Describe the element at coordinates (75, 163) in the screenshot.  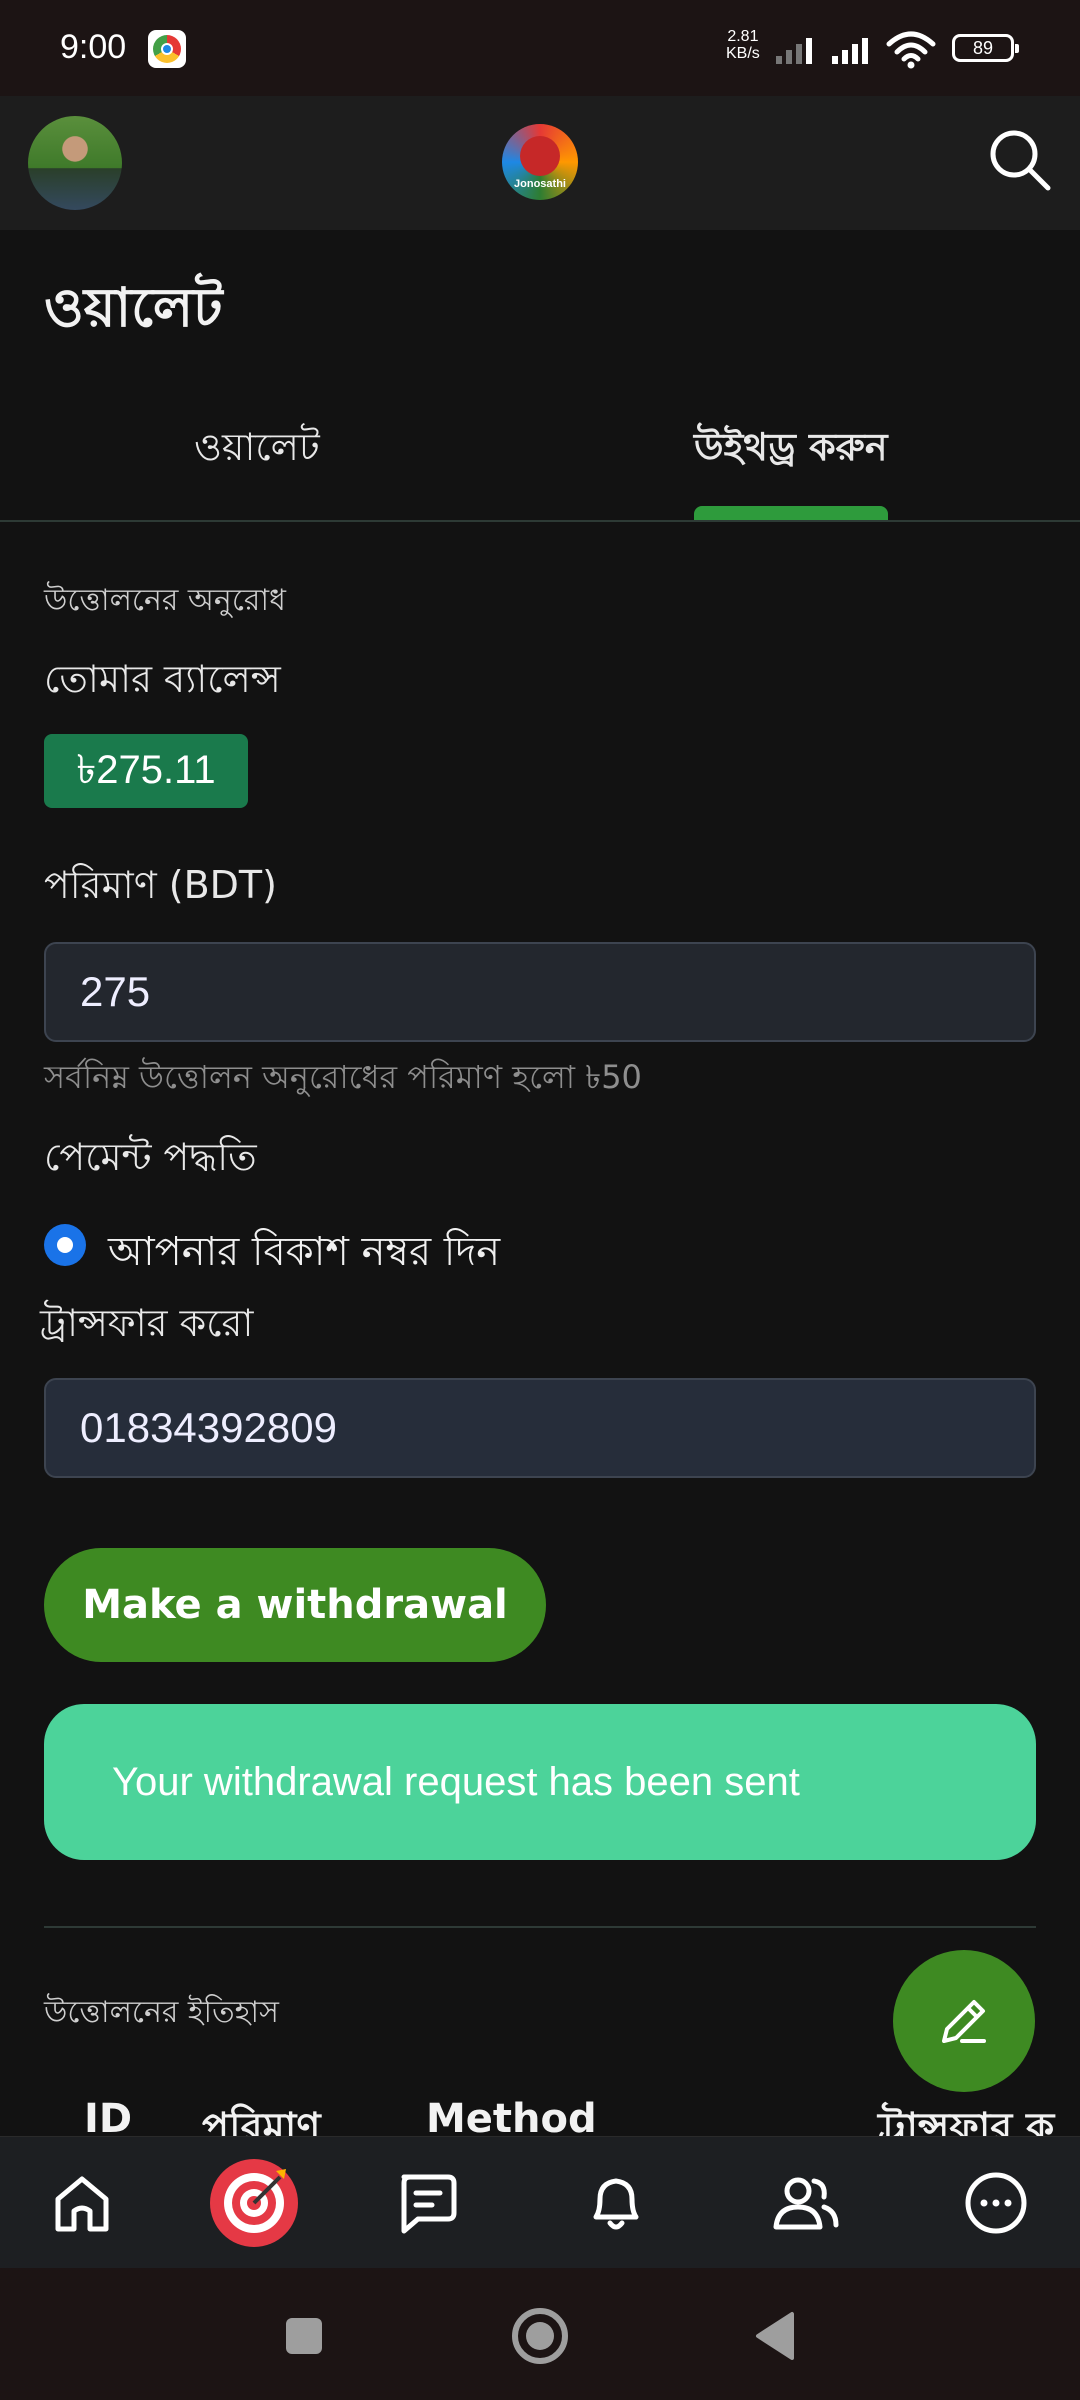
I see `avatar` at that location.